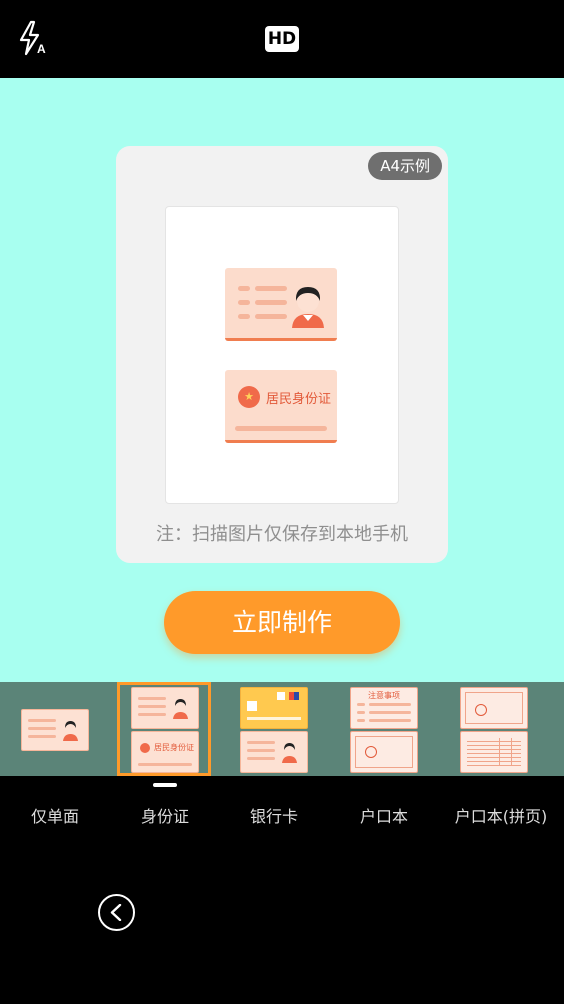 This screenshot has height=1004, width=564. Describe the element at coordinates (384, 815) in the screenshot. I see `tab-household-register: 户口本` at that location.